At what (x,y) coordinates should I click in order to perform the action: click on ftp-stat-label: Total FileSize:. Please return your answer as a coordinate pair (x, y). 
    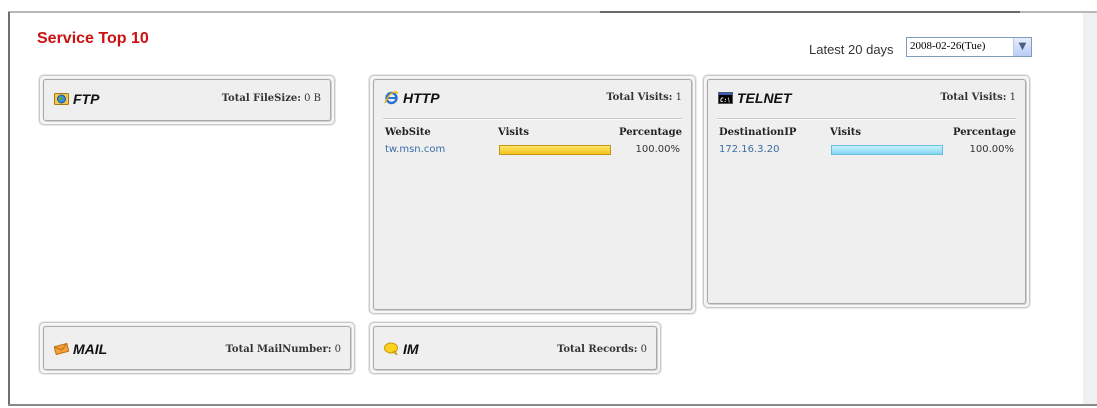
    Looking at the image, I should click on (261, 98).